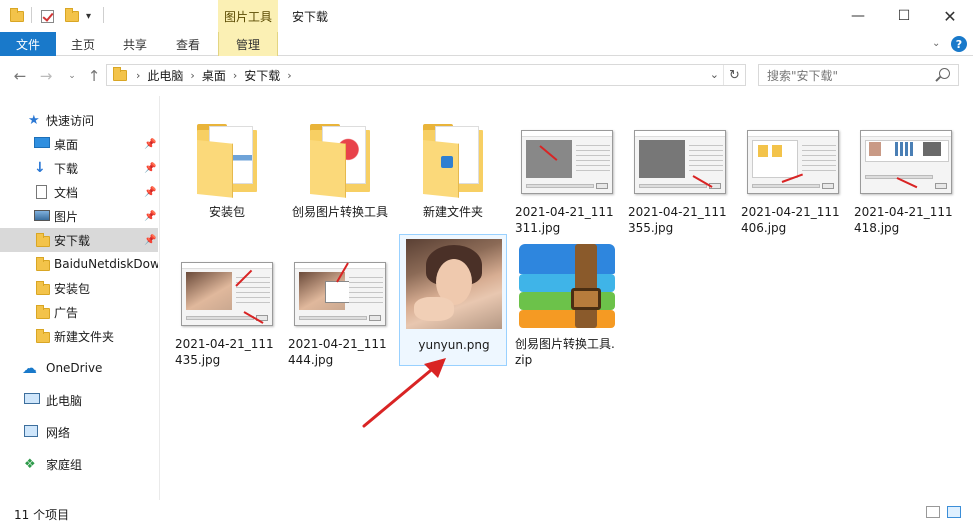  I want to click on file-name: 2021-04-21_111355.jpg, so click(677, 220).